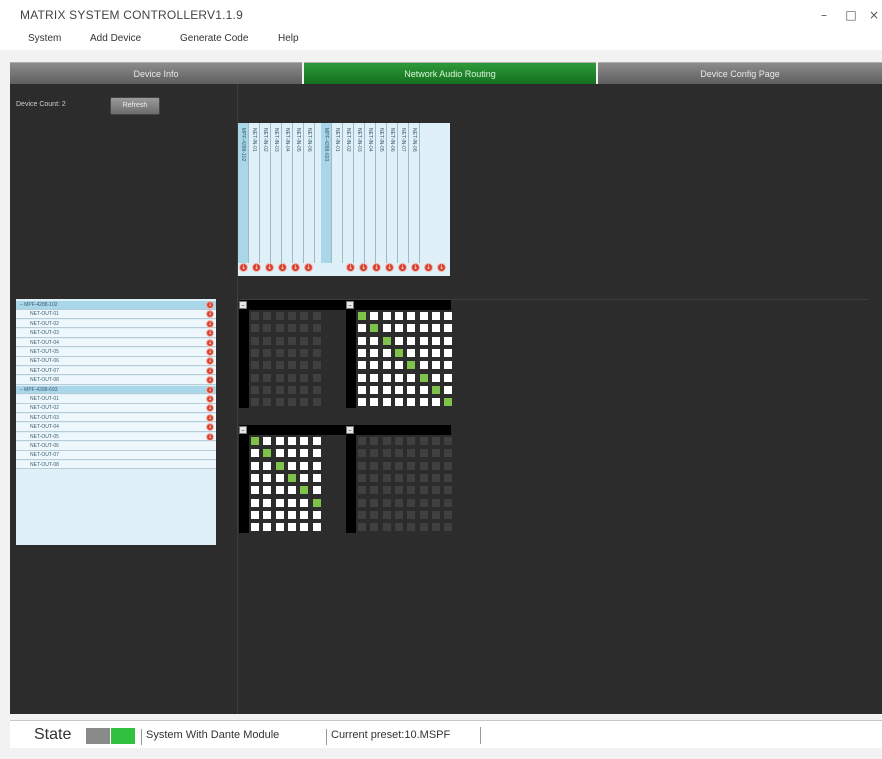 The width and height of the screenshot is (882, 759). Describe the element at coordinates (44, 38) in the screenshot. I see `menu-system: System` at that location.